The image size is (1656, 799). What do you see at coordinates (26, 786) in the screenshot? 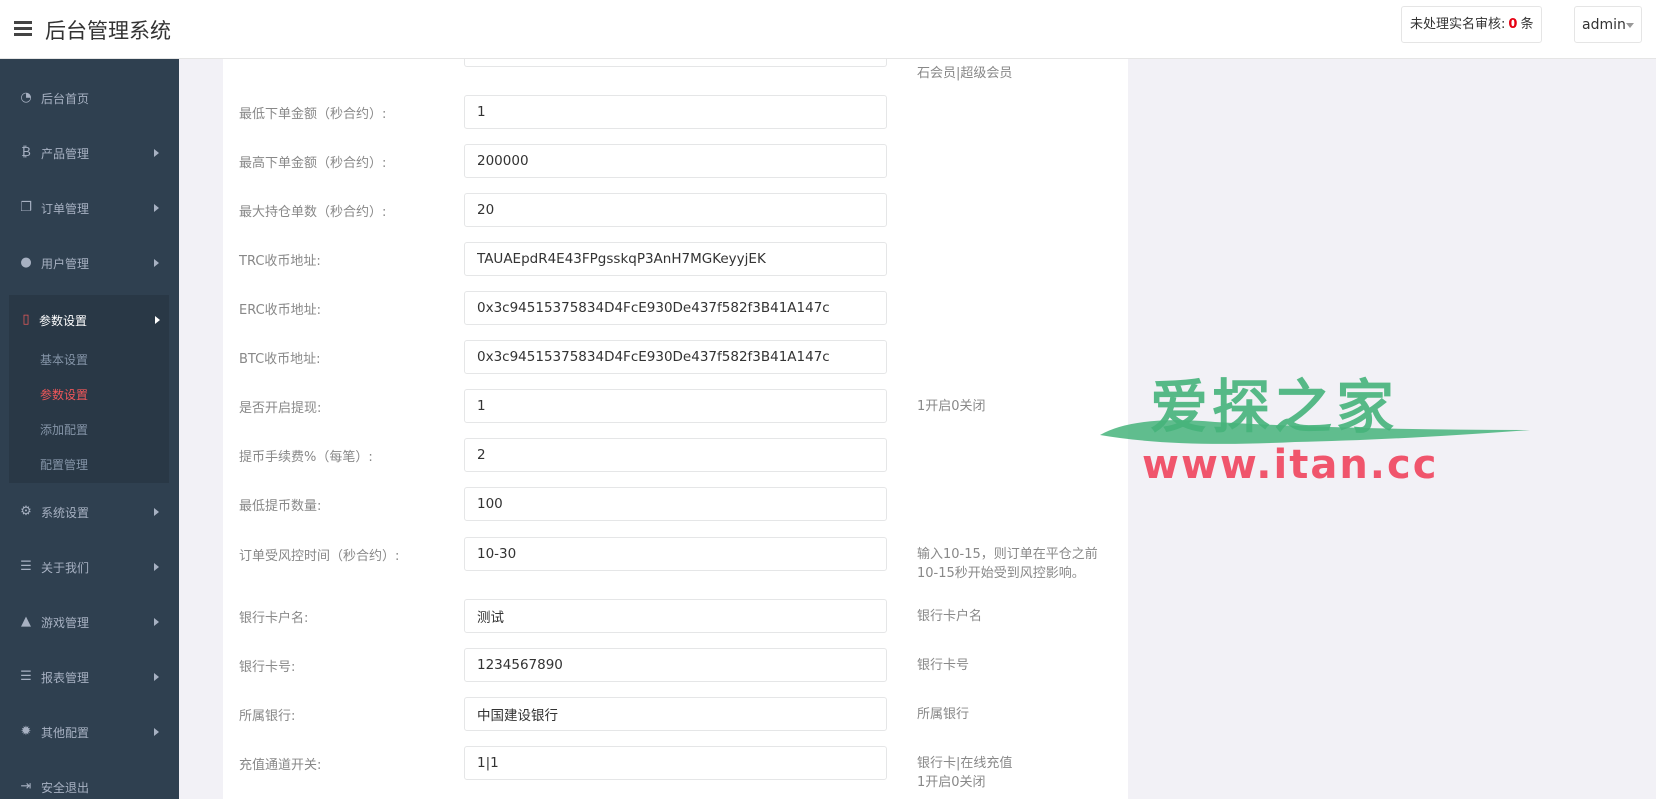
I see `sign-out-icon: ⇥` at bounding box center [26, 786].